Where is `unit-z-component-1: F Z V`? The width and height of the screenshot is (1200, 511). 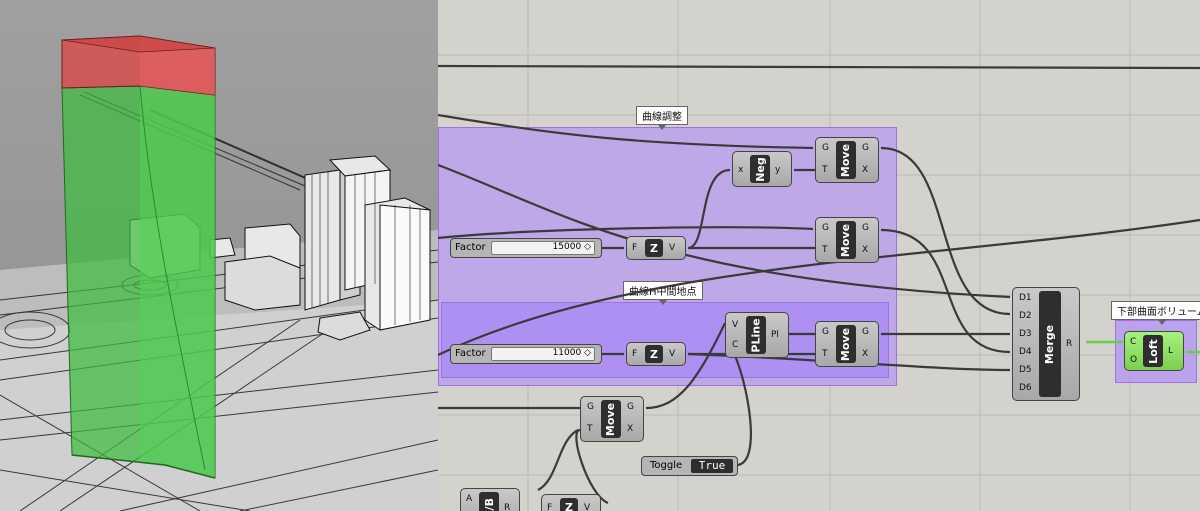
unit-z-component-1: F Z V is located at coordinates (656, 248).